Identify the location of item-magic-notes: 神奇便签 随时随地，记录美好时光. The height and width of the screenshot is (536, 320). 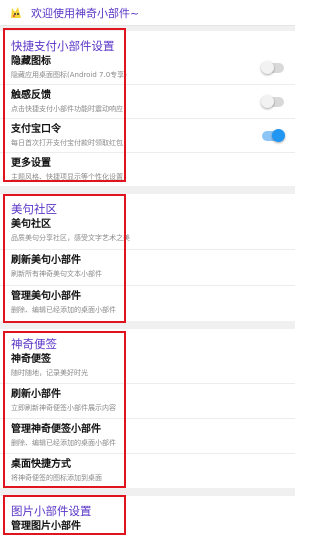
(147, 366).